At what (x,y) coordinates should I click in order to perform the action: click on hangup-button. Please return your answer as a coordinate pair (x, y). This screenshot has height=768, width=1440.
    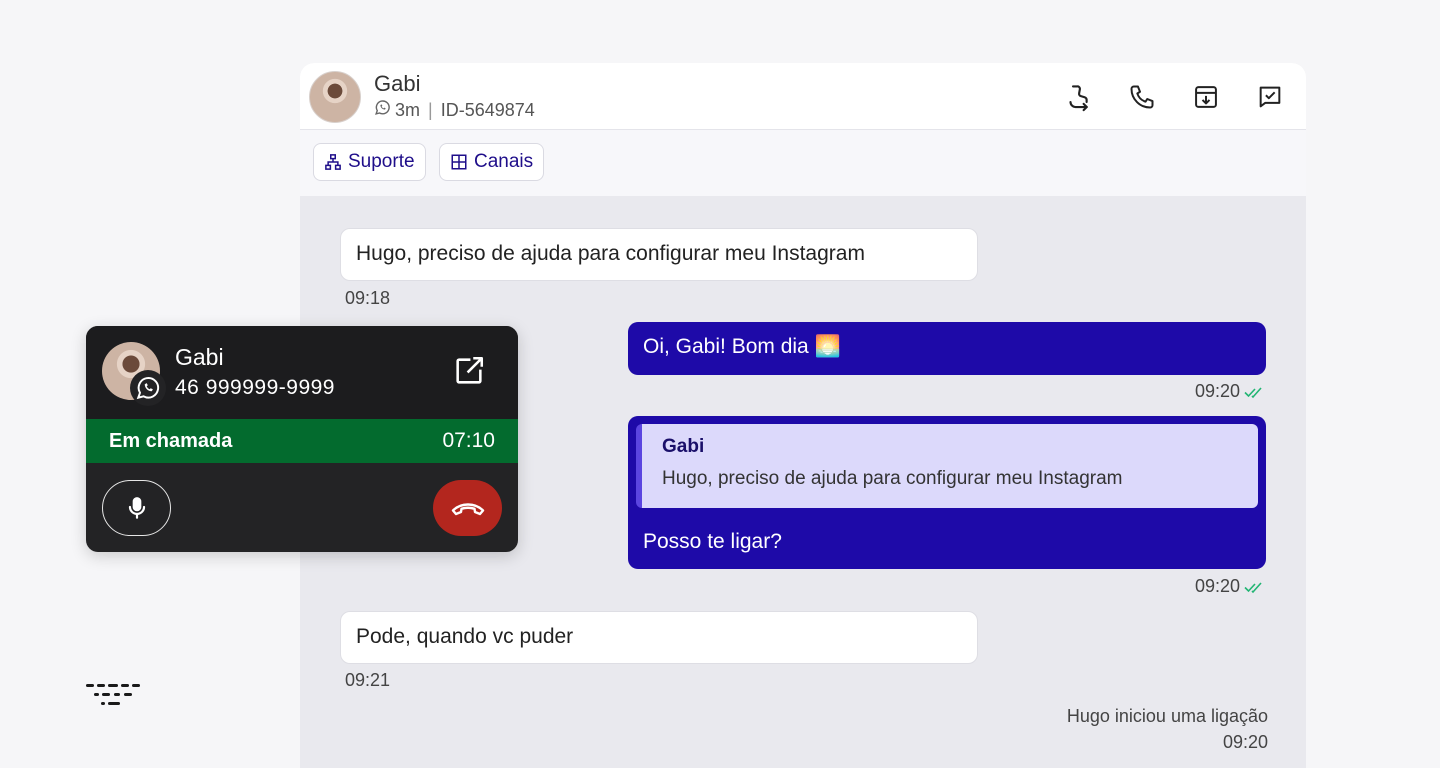
    Looking at the image, I should click on (467, 508).